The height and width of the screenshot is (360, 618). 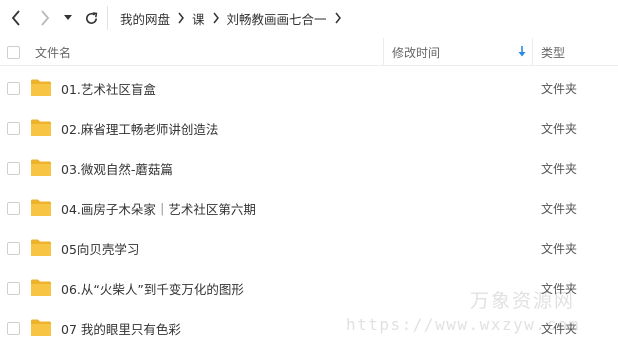 What do you see at coordinates (523, 301) in the screenshot?
I see `watermark-title: 万象资源网` at bounding box center [523, 301].